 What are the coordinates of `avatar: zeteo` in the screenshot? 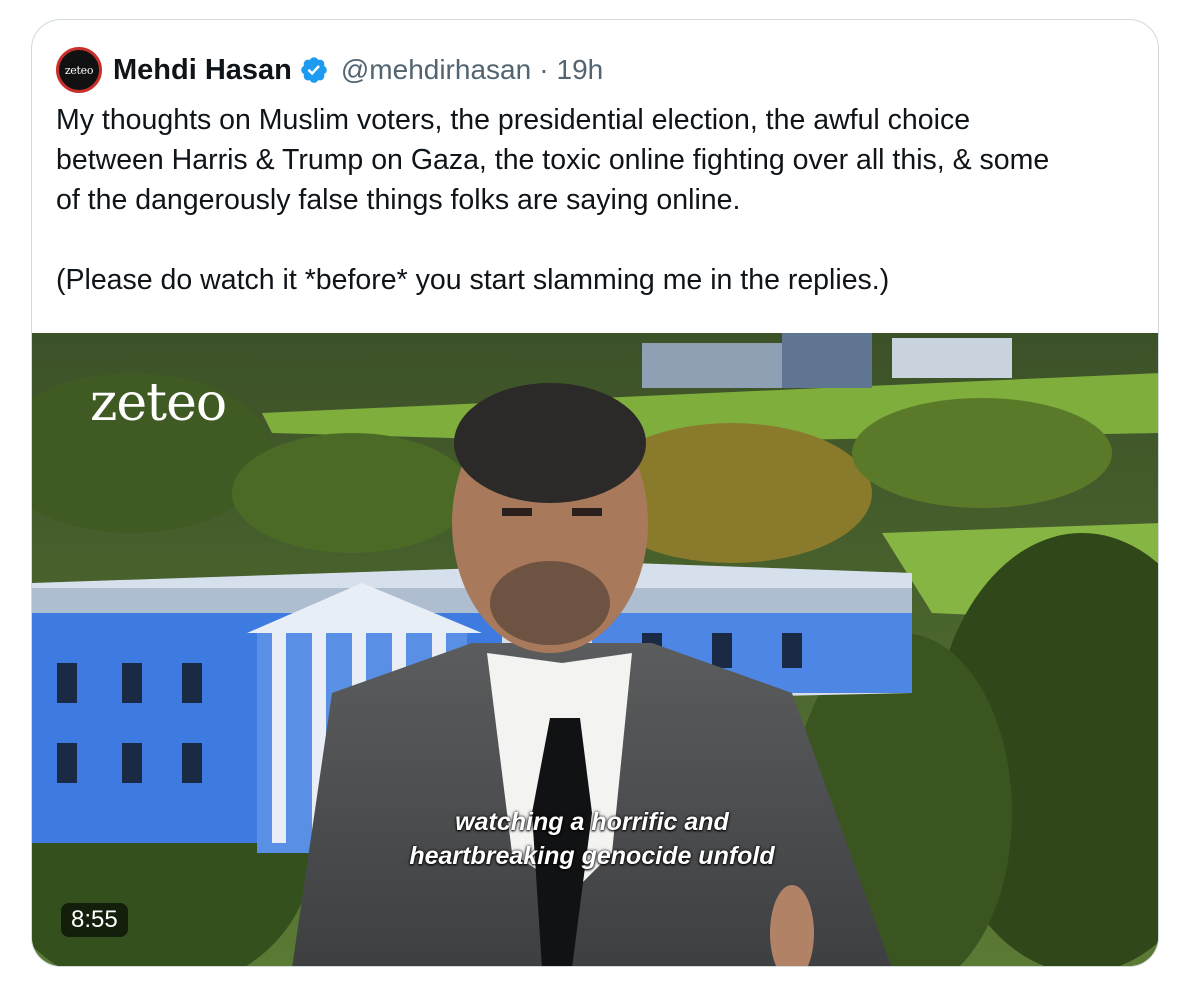 It's located at (79, 70).